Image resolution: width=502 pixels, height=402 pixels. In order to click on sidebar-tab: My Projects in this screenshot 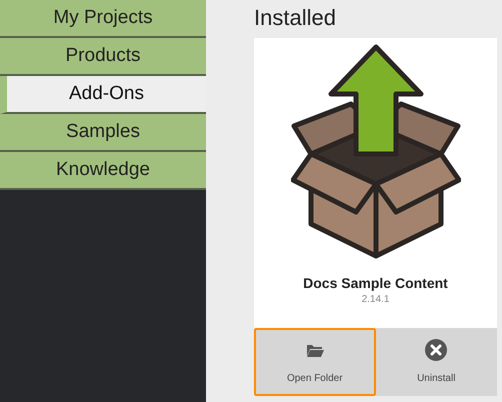, I will do `click(103, 19)`.